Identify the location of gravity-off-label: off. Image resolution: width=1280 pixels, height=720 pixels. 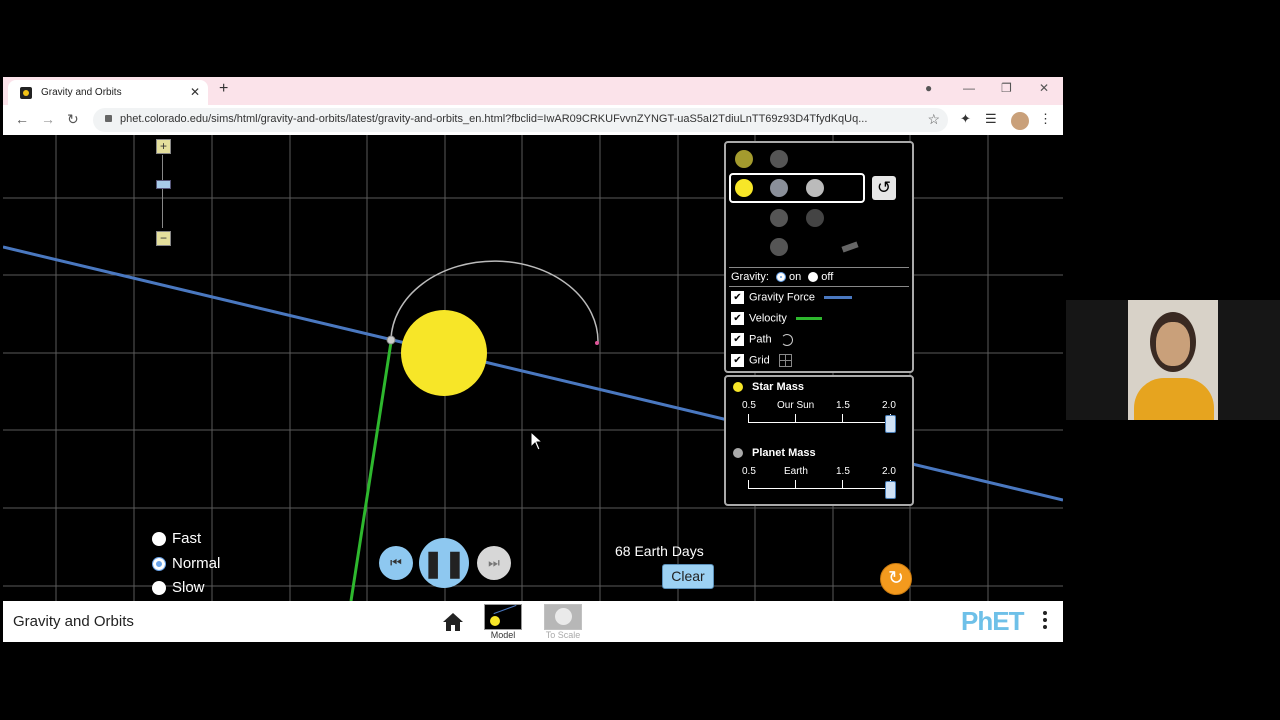
(827, 277).